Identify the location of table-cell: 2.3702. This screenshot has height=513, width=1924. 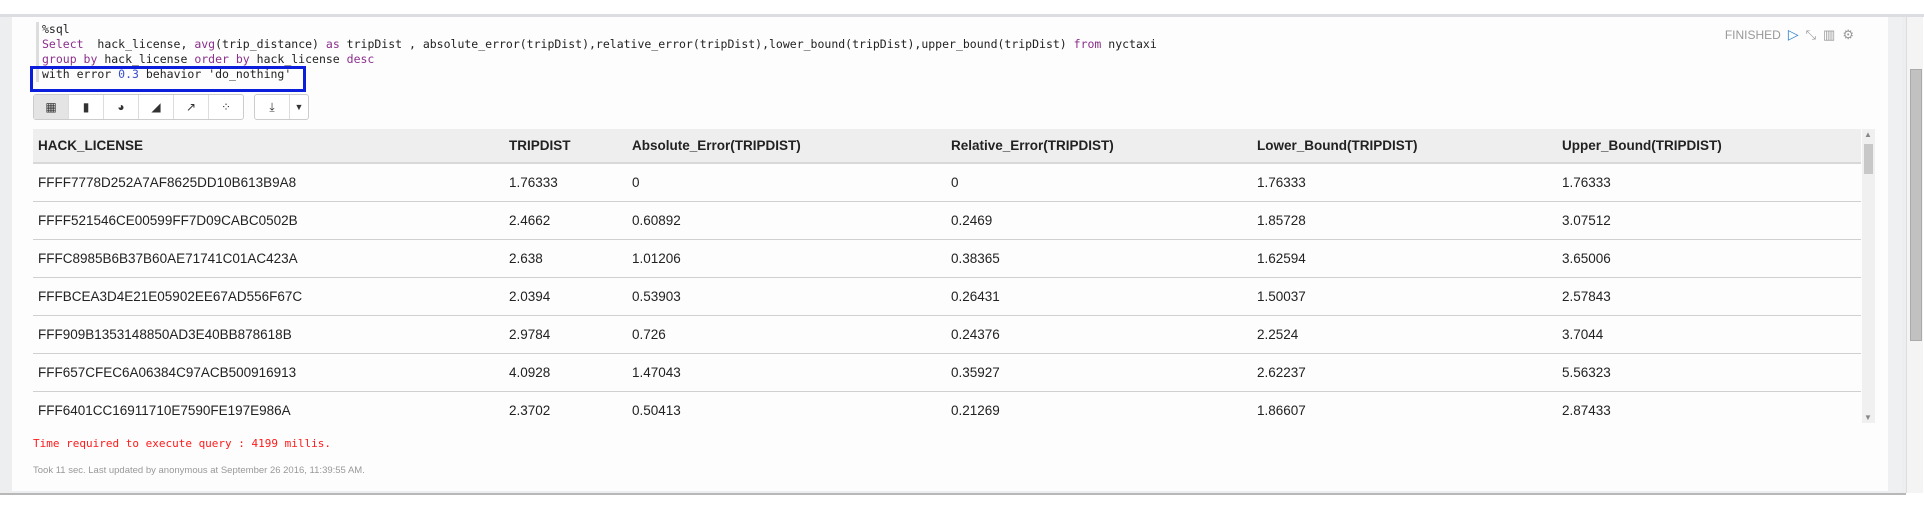
(565, 407).